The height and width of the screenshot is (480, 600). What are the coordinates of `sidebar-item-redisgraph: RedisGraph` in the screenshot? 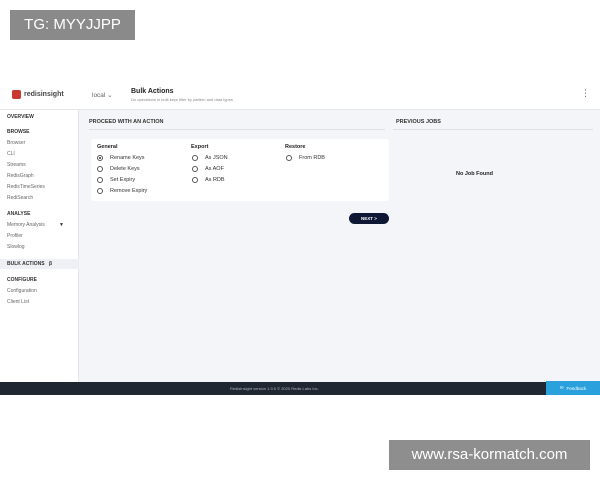 It's located at (20, 176).